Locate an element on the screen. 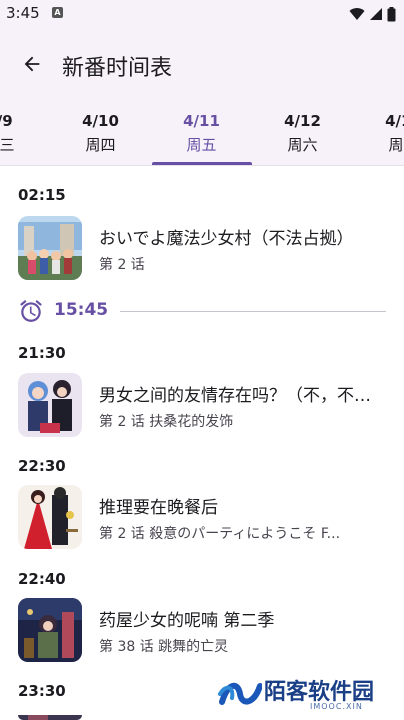  status-icons is located at coordinates (372, 14).